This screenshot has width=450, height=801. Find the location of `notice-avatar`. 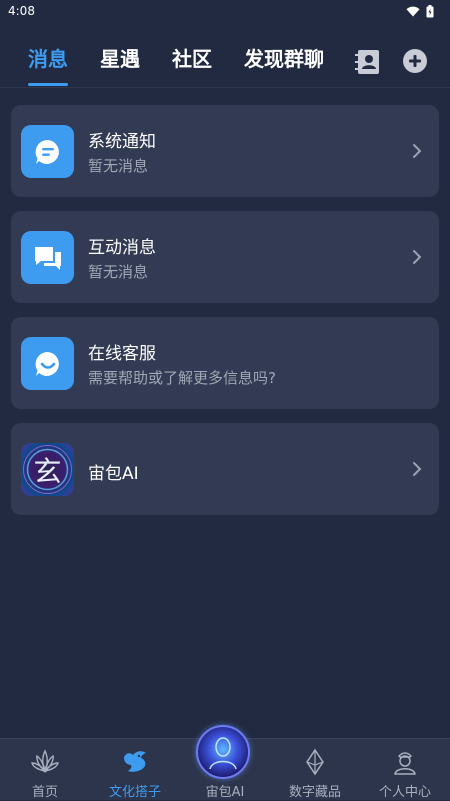

notice-avatar is located at coordinates (47, 151).